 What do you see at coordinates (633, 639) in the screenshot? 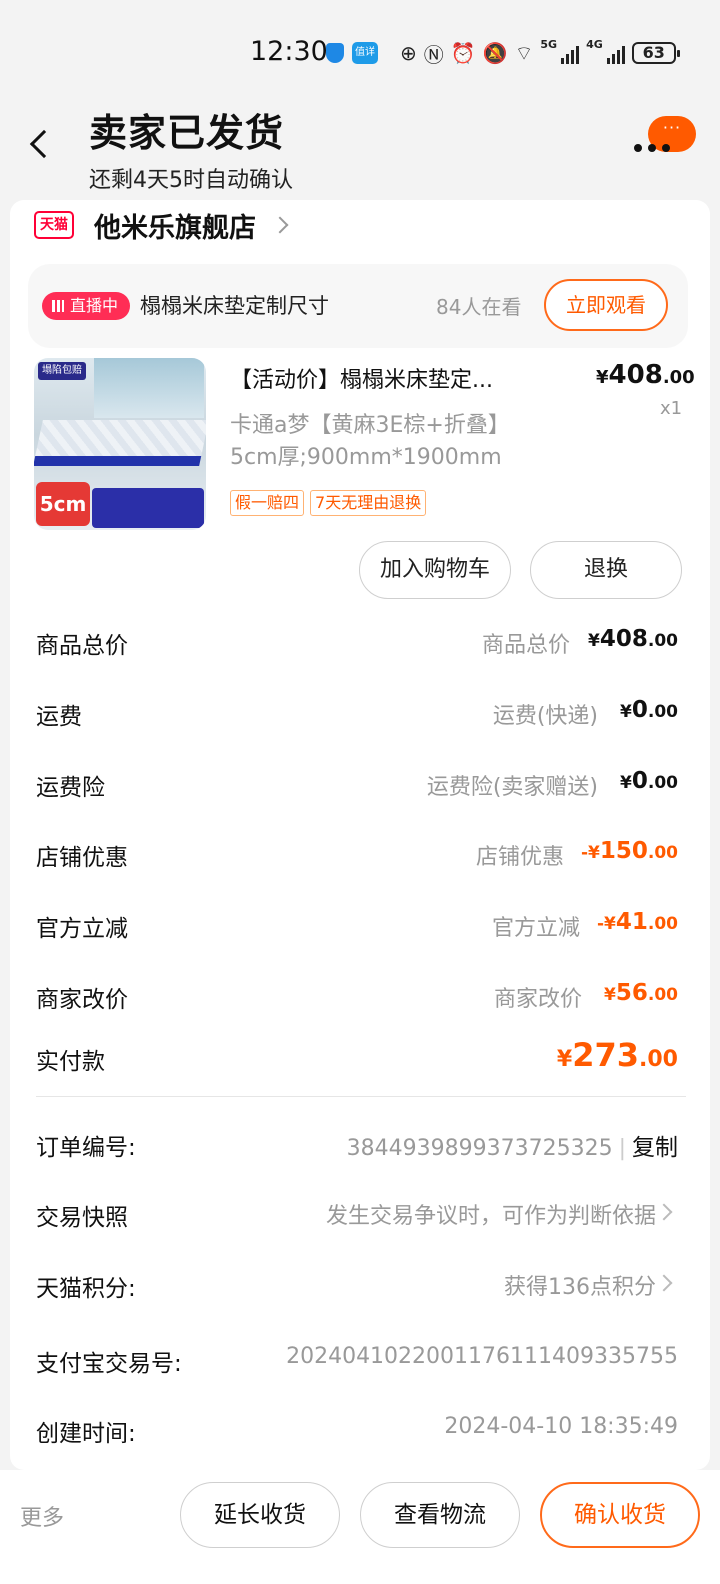
I see `price-row-amount: ¥408.00` at bounding box center [633, 639].